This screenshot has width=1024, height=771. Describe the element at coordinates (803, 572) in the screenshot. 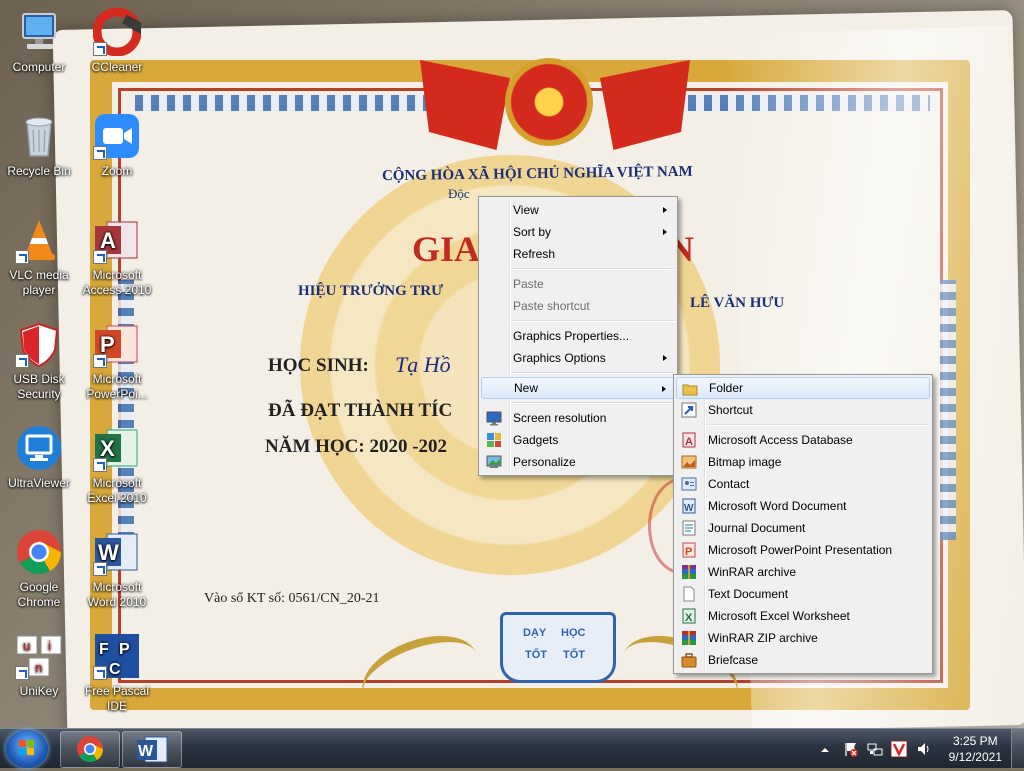

I see `submenu-item-winrar-archive: WinRAR archive` at that location.